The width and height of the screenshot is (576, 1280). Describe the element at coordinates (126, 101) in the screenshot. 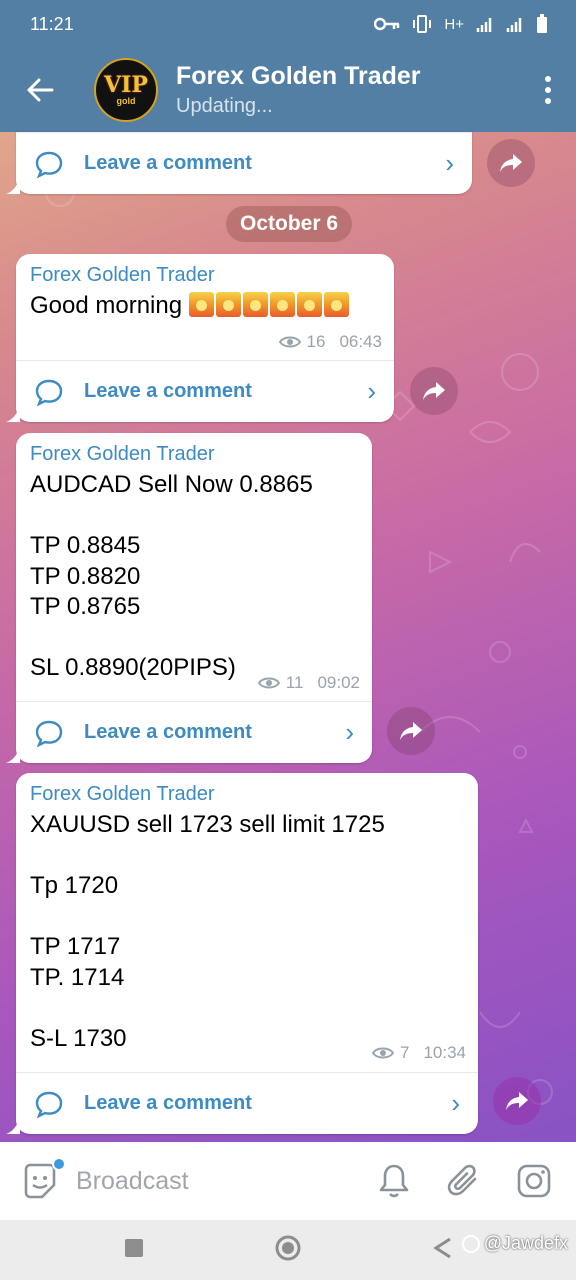

I see `avatar-tagline: gold` at that location.